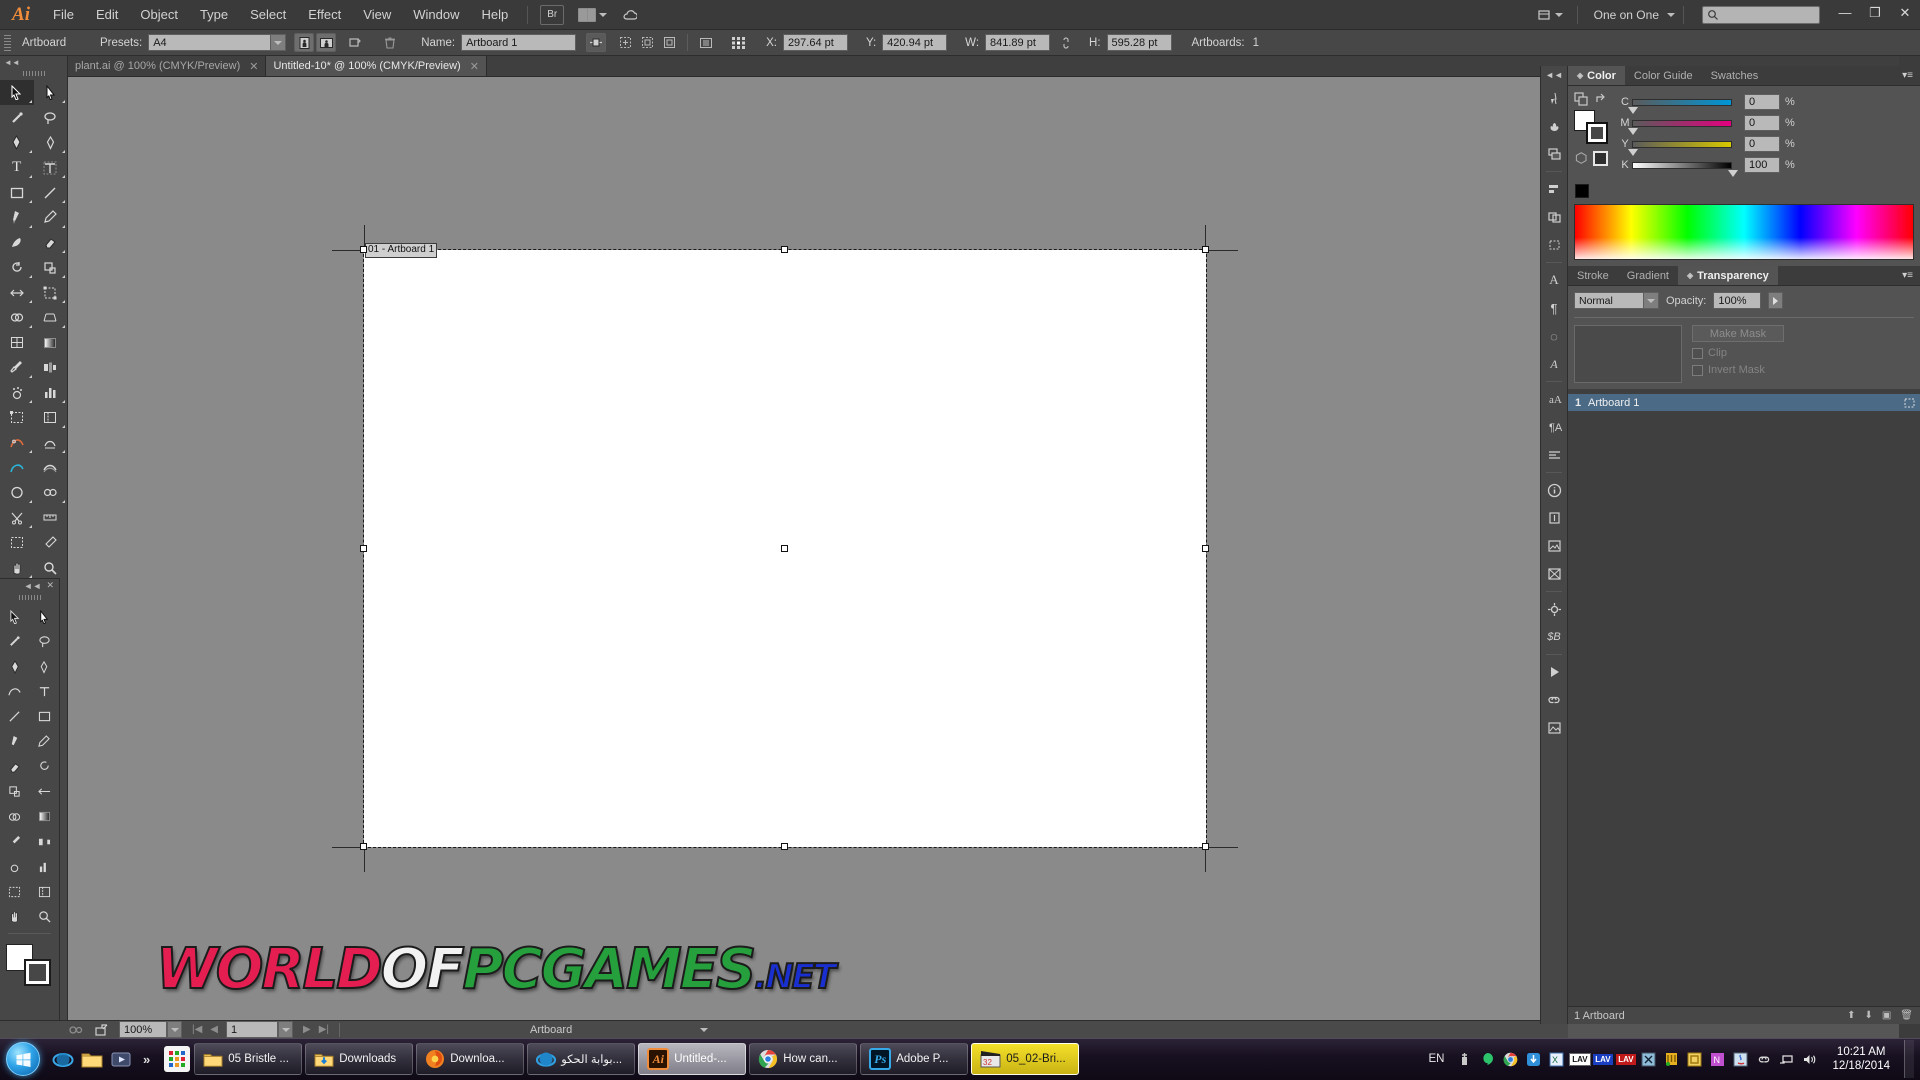  What do you see at coordinates (784, 249) in the screenshot?
I see `selection-handle-tc` at bounding box center [784, 249].